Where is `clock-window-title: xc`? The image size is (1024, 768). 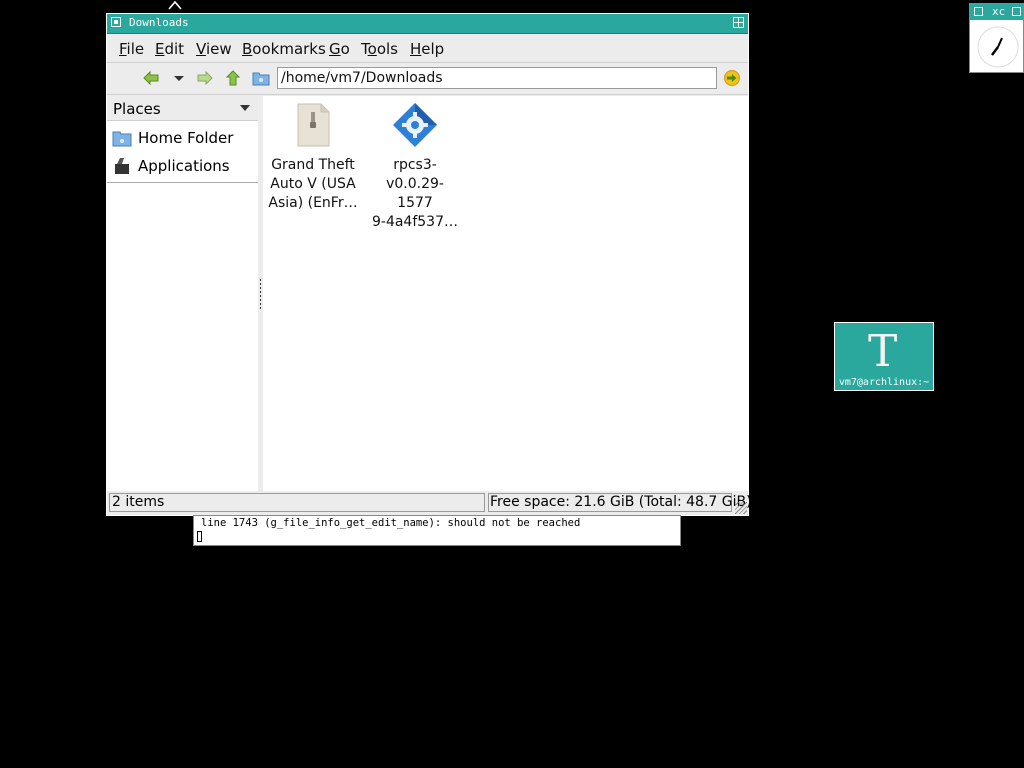
clock-window-title: xc is located at coordinates (999, 11).